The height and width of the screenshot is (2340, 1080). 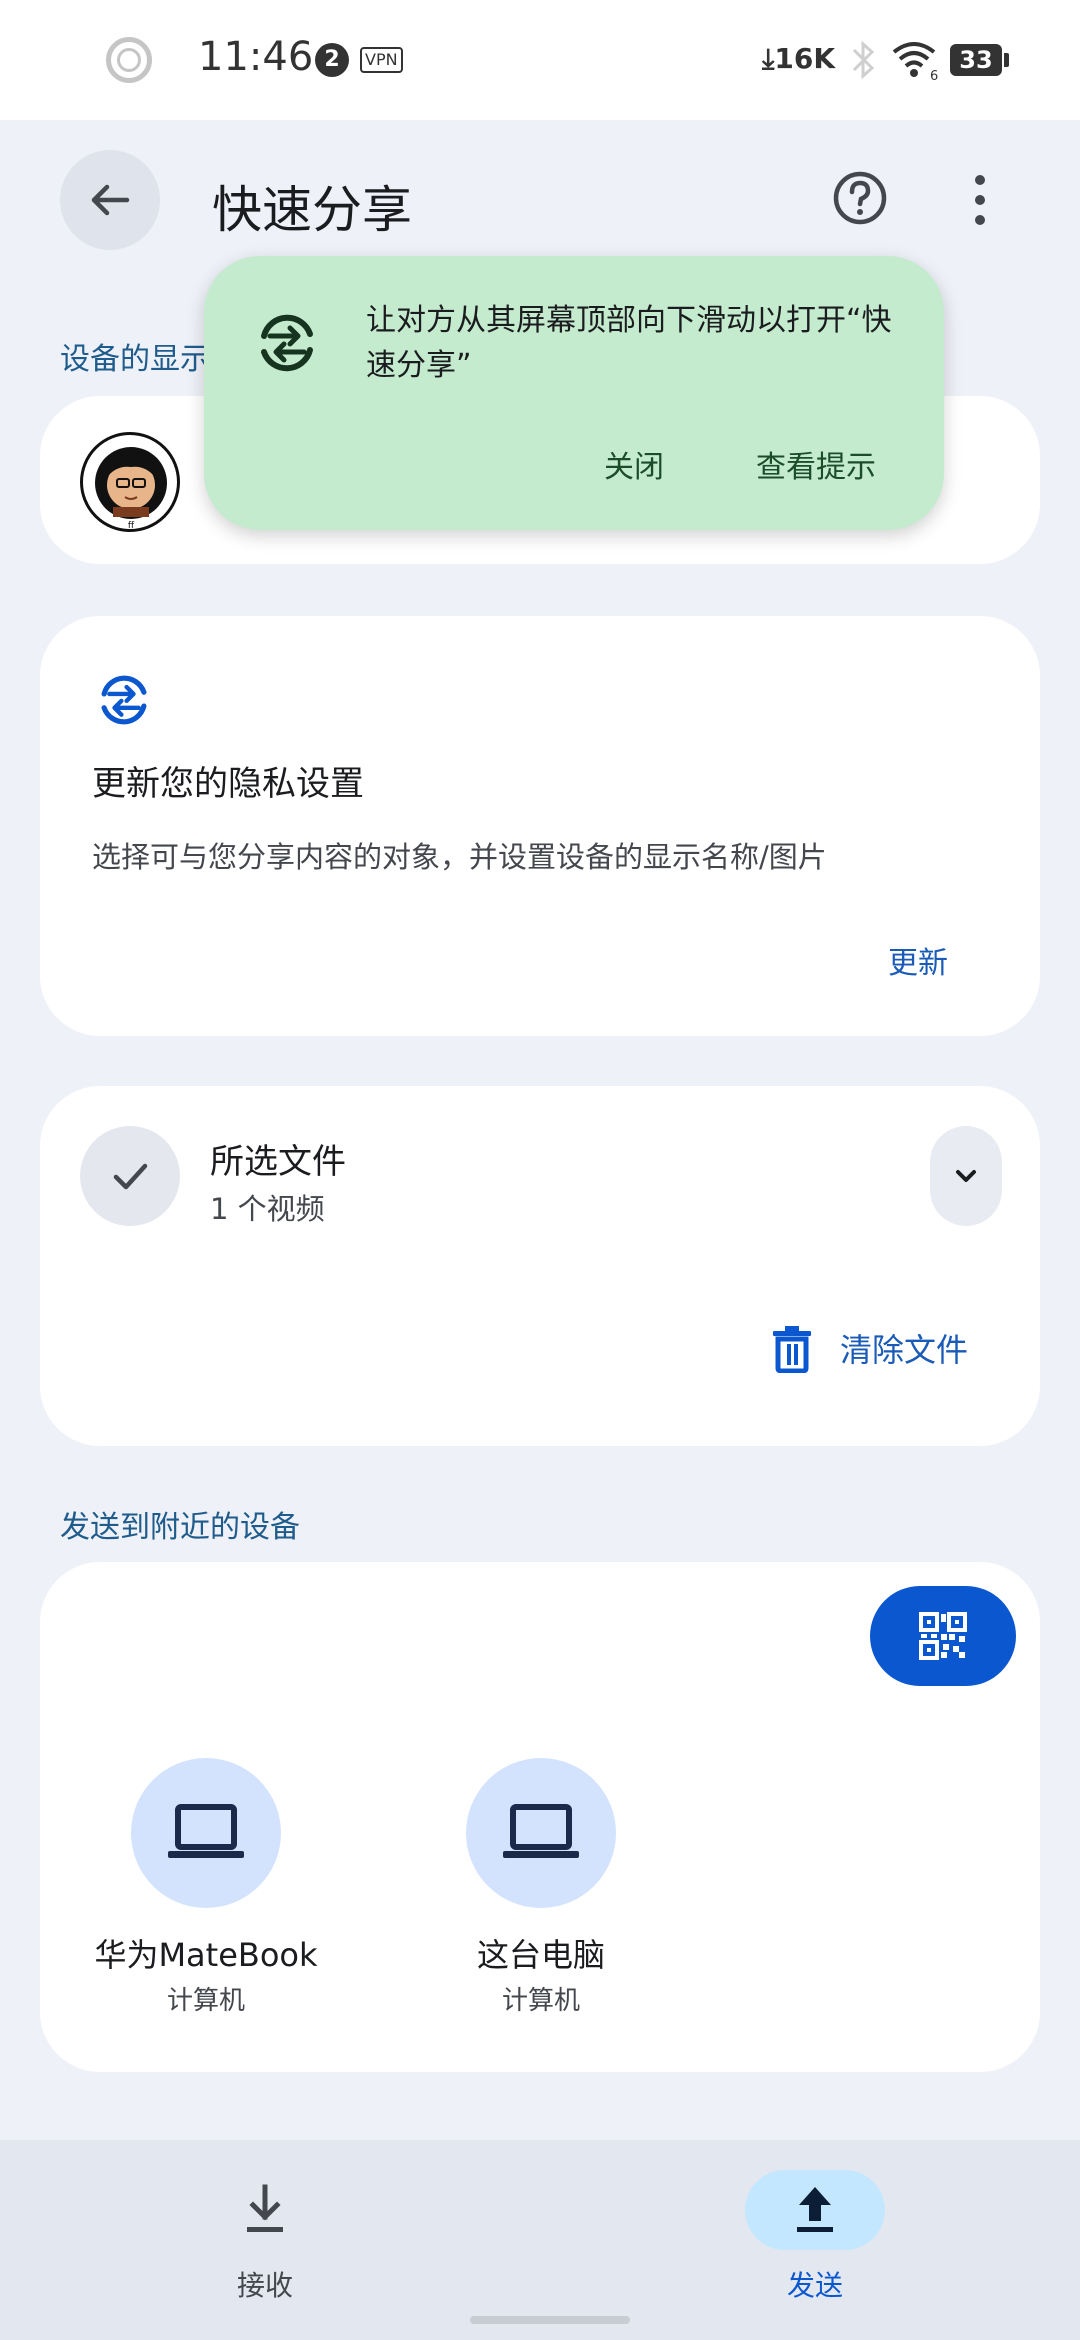 I want to click on download-icon, so click(x=265, y=2208).